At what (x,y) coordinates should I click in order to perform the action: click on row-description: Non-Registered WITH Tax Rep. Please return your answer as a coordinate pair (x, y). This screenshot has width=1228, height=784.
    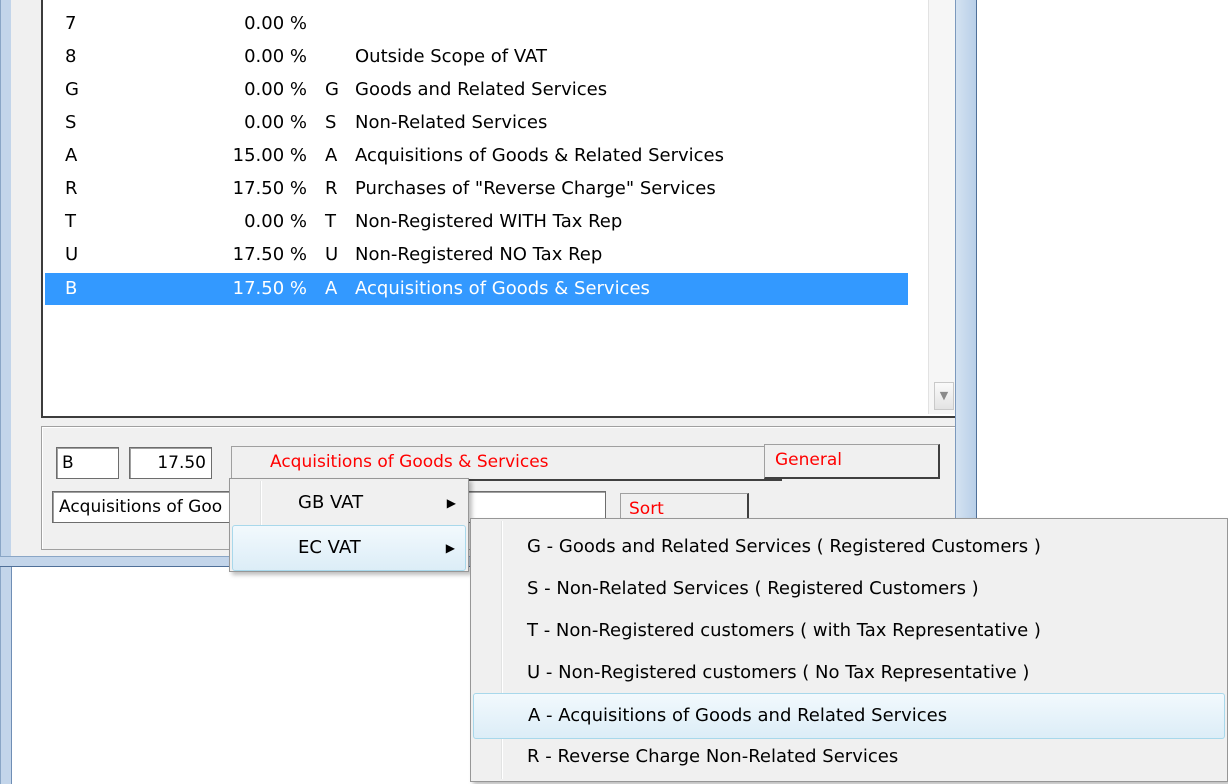
    Looking at the image, I should click on (489, 221).